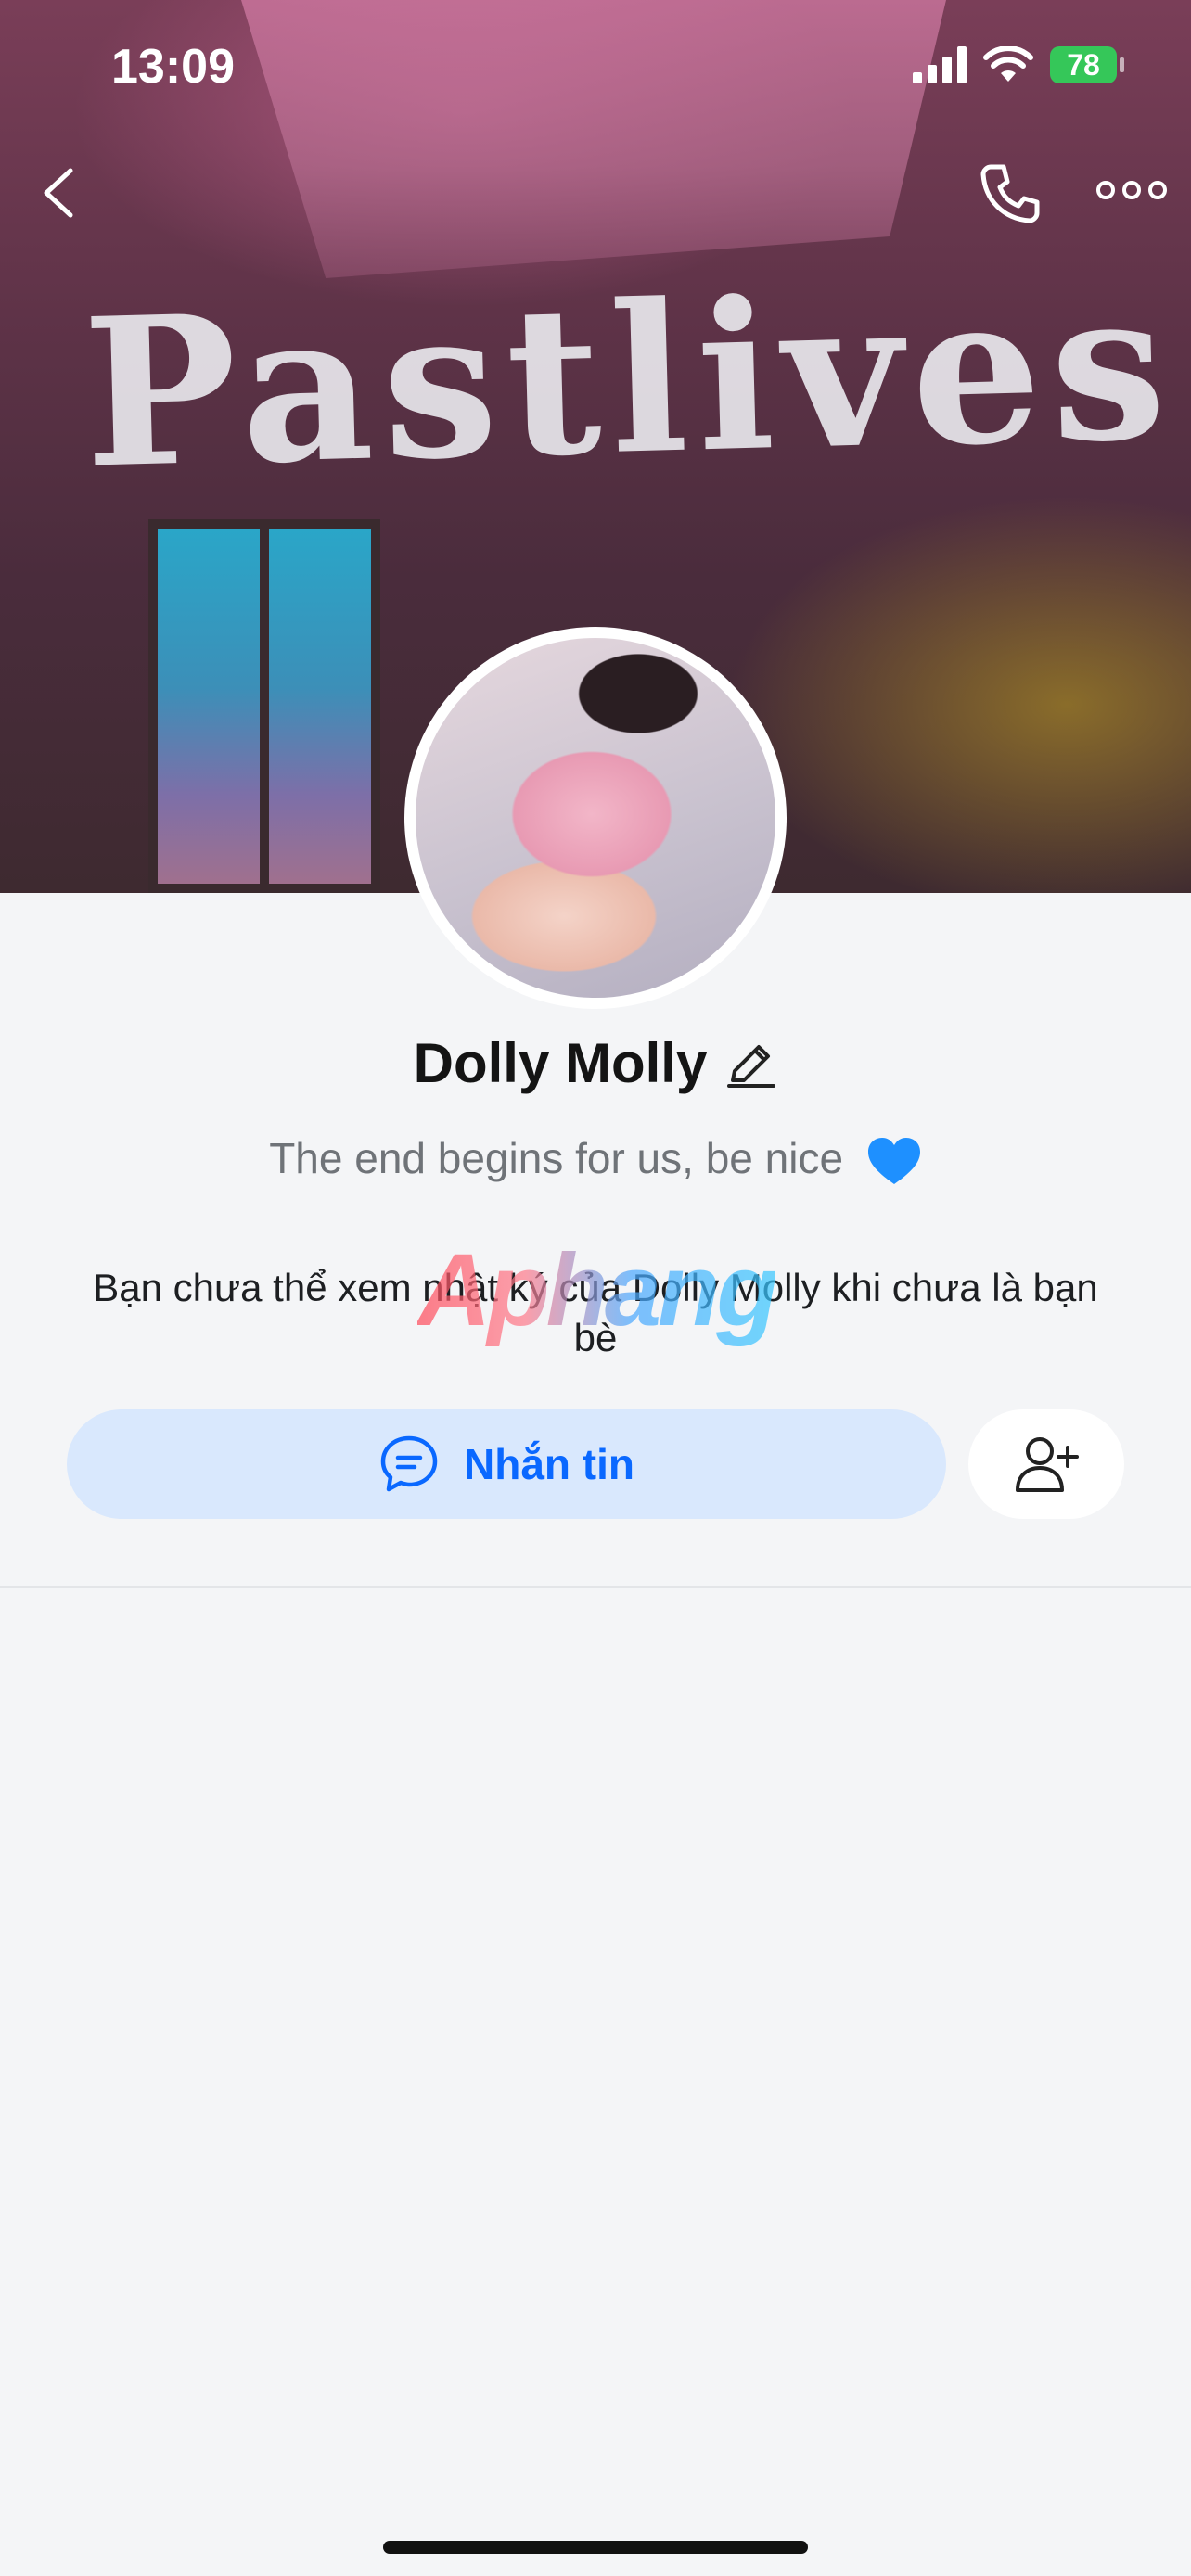 This screenshot has height=2576, width=1191. What do you see at coordinates (1008, 64) in the screenshot?
I see `wifi-icon` at bounding box center [1008, 64].